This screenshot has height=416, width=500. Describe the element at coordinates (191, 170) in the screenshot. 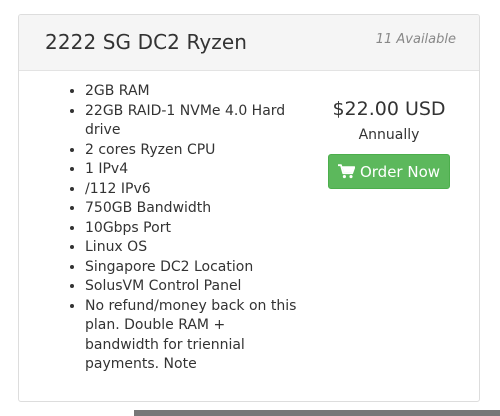

I see `feature-item: 1 IPv4` at that location.